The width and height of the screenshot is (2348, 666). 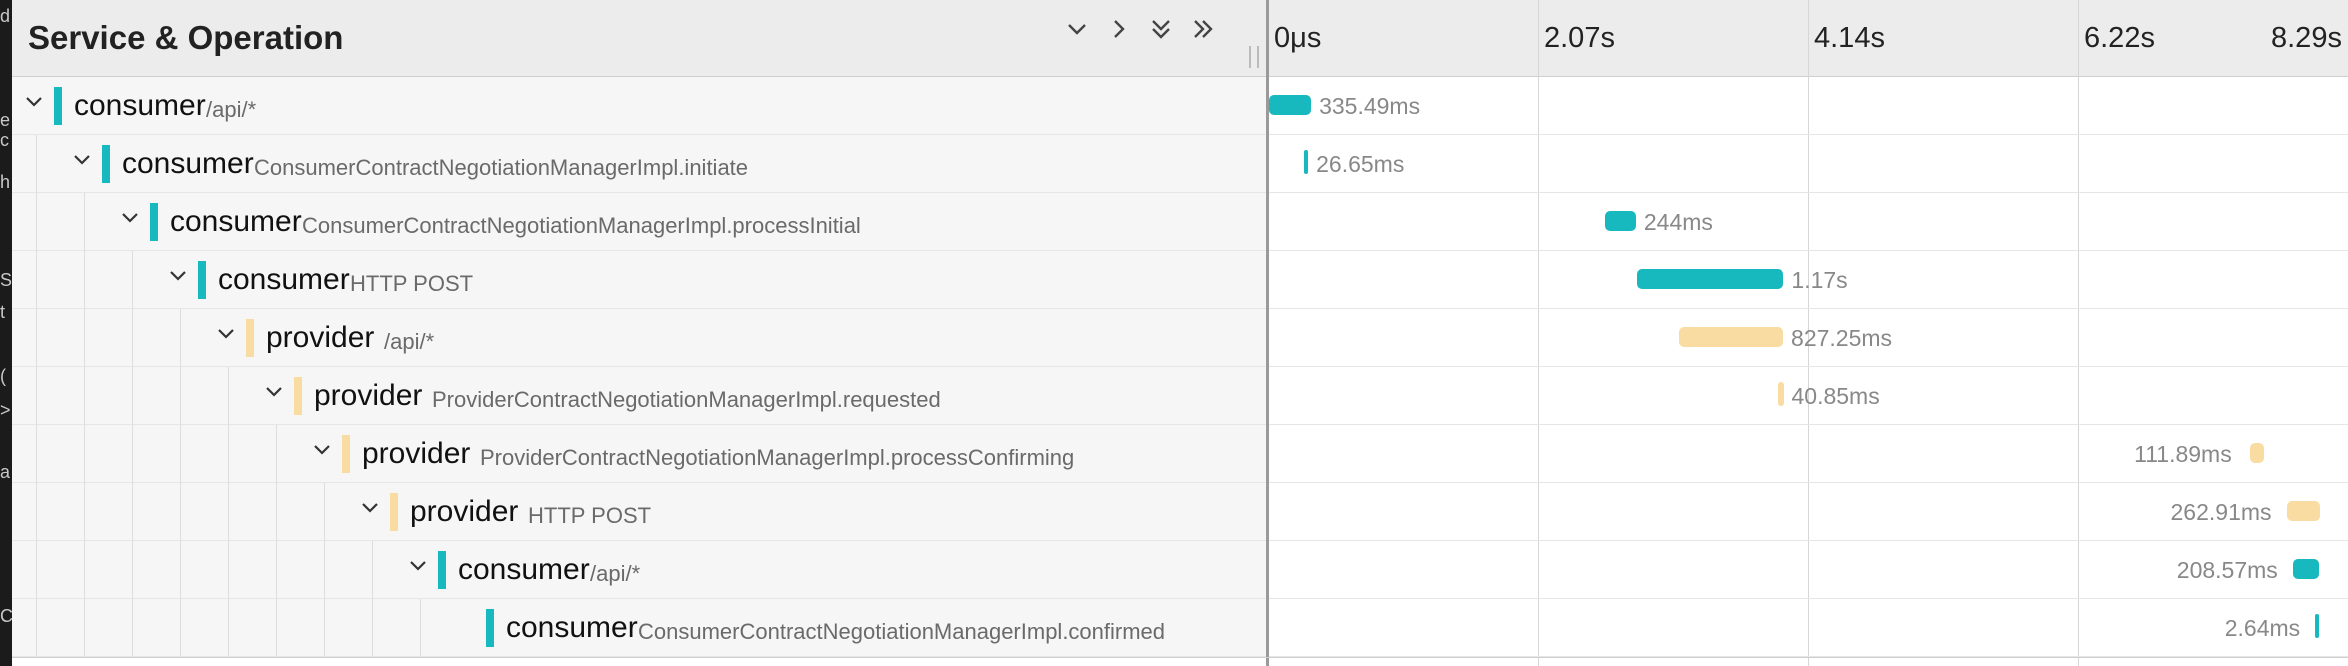 What do you see at coordinates (412, 283) in the screenshot?
I see `operation-name: HTTP POST` at bounding box center [412, 283].